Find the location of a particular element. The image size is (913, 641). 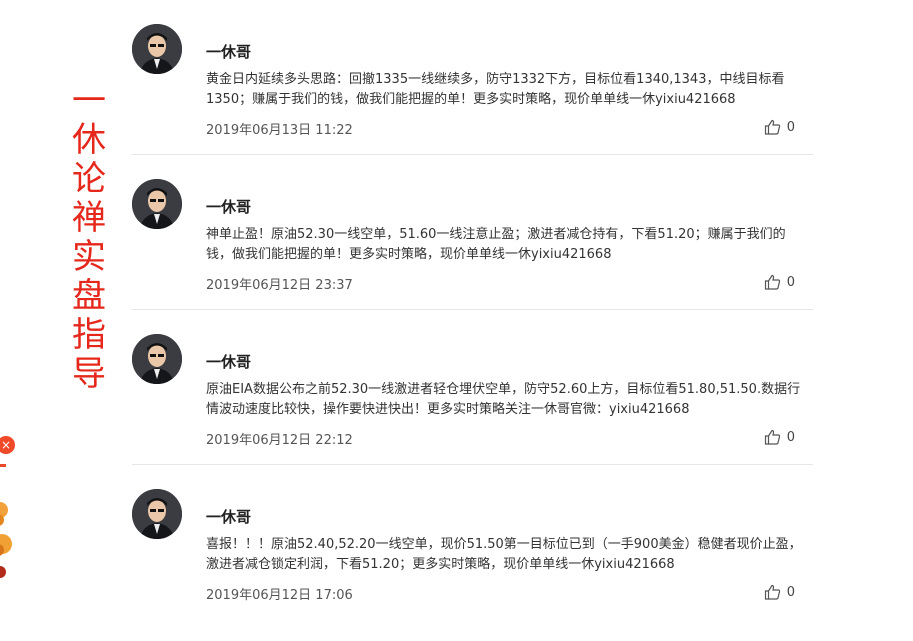

banner-char: 一 is located at coordinates (89, 101).